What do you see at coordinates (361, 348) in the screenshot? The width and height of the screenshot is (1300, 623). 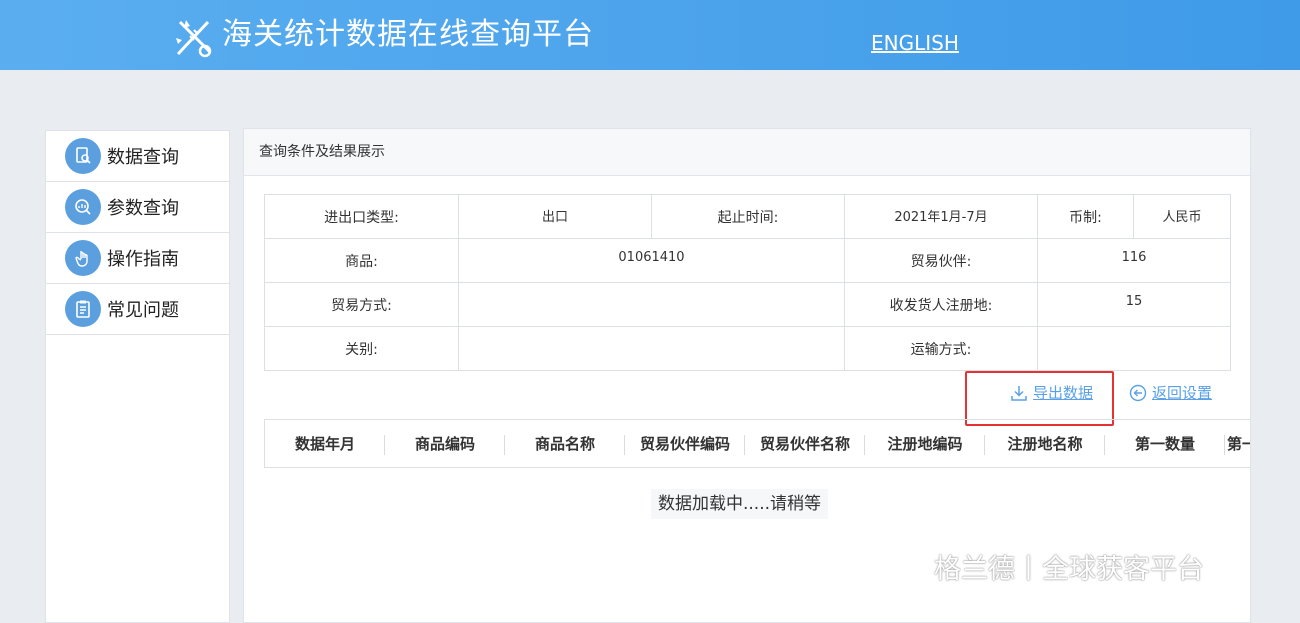 I see `customs-label: 关别:` at bounding box center [361, 348].